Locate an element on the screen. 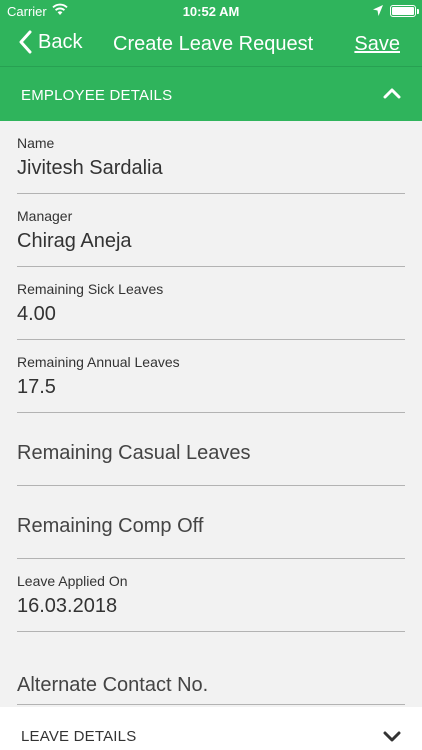 Image resolution: width=422 pixels, height=750 pixels. navigation-bar: Back Create Leave Request Save is located at coordinates (211, 44).